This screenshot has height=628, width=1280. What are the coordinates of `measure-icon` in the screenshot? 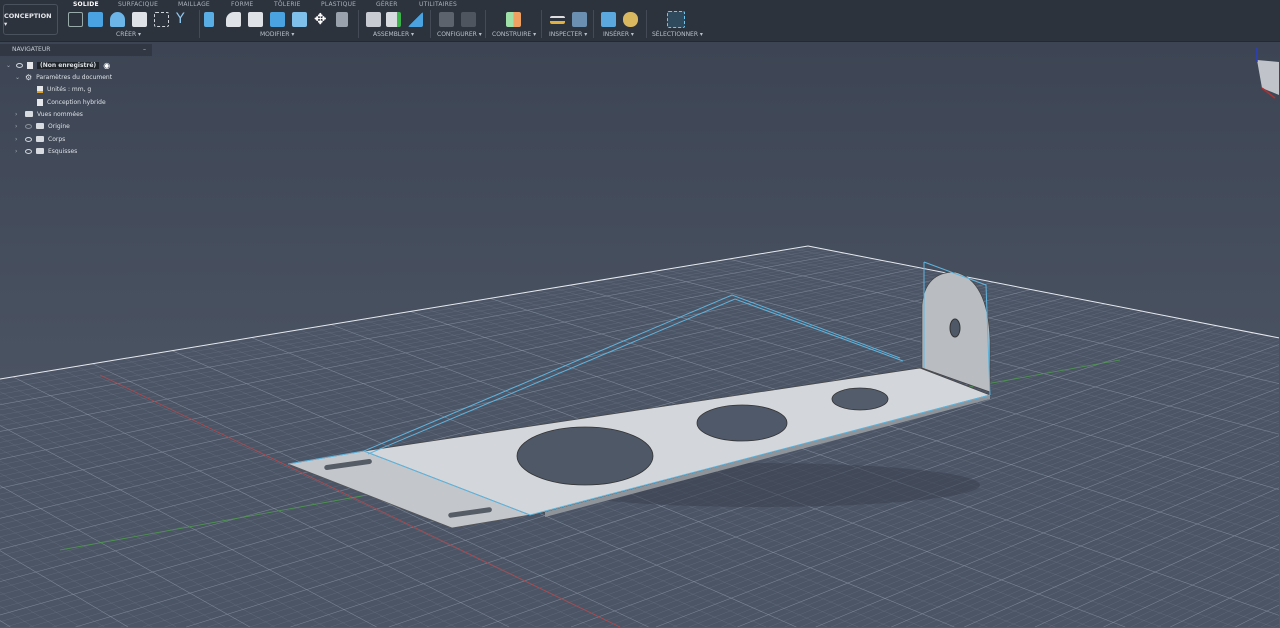 It's located at (557, 20).